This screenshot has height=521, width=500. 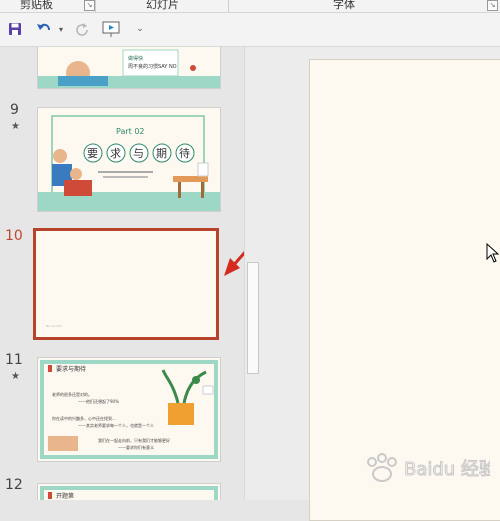 I want to click on slide-thumbnail-12: 开题第, so click(x=129, y=491).